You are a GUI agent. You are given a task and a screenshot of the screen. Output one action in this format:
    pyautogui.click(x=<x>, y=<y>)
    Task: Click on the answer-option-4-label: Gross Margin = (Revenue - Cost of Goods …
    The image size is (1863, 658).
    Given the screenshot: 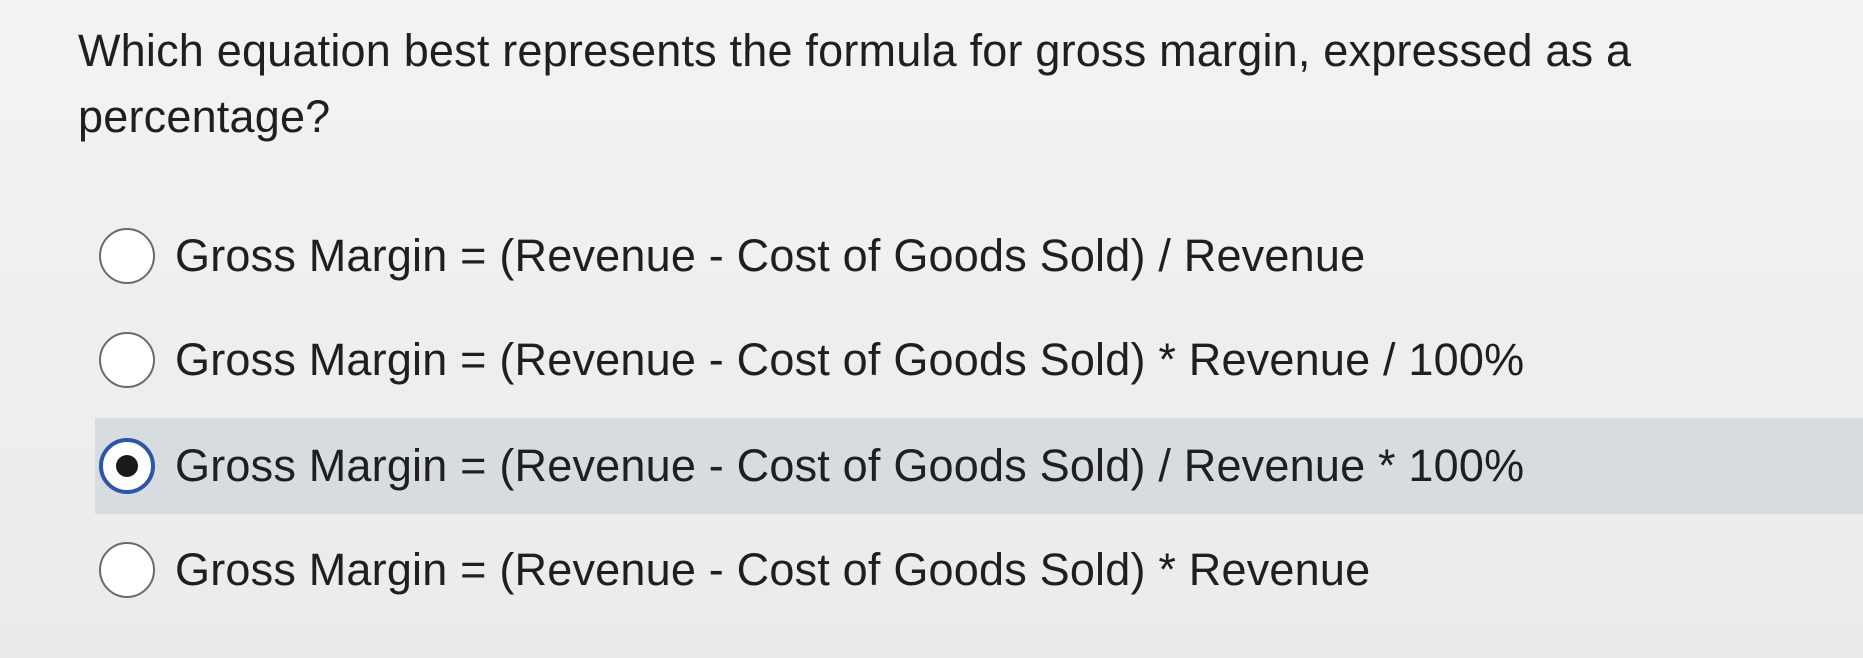 What is the action you would take?
    pyautogui.click(x=773, y=569)
    